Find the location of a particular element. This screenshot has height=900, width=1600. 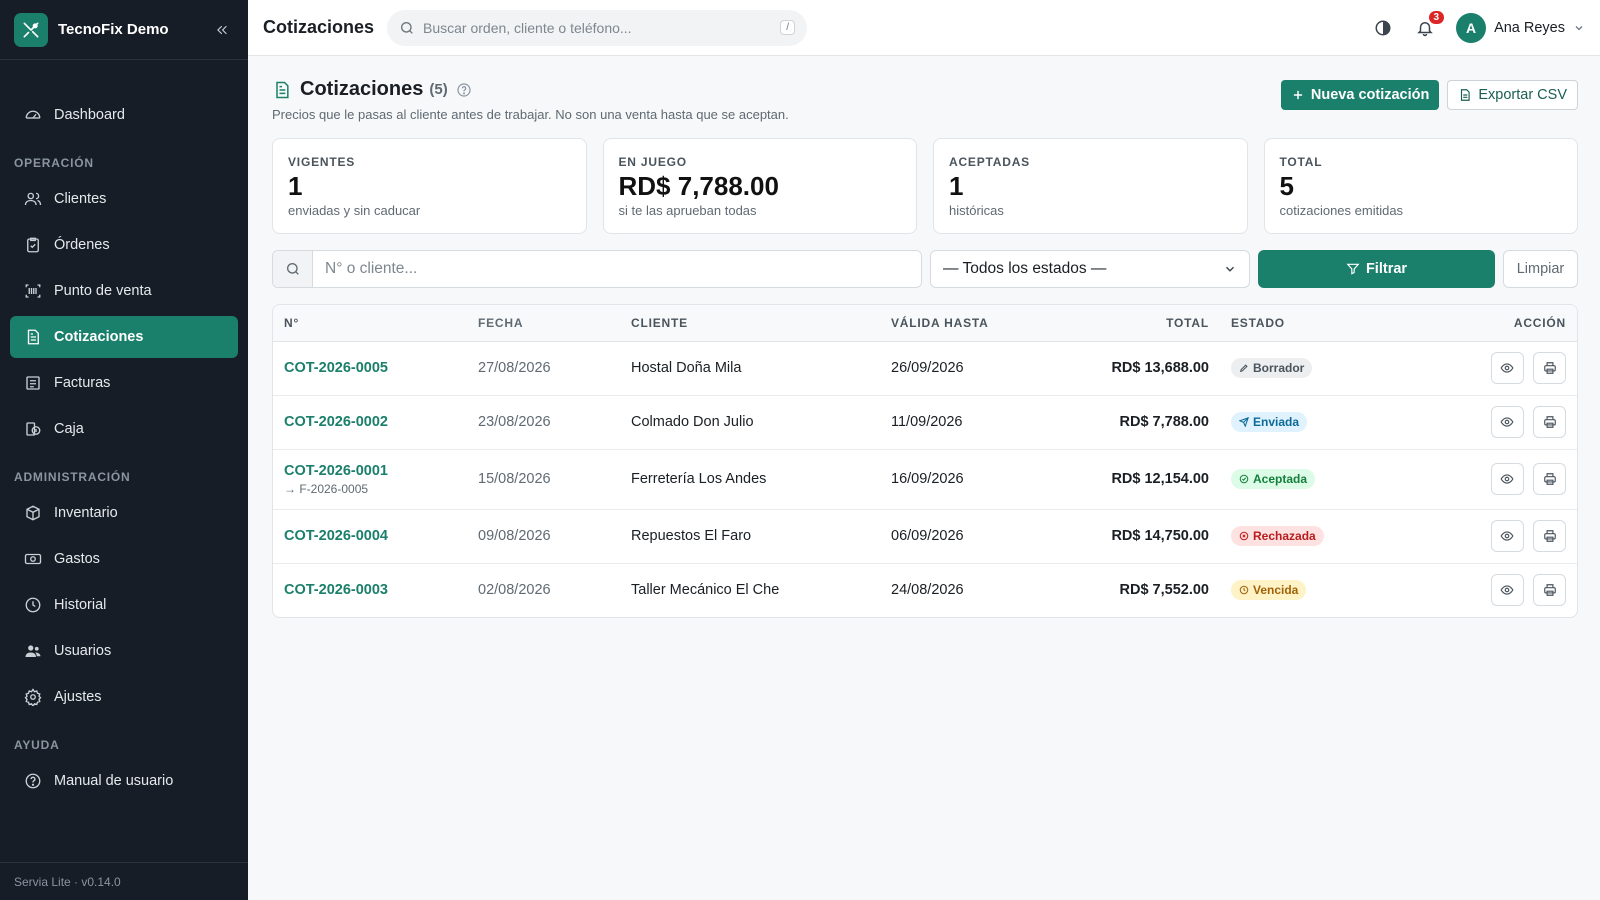

sidebar-item-label: Facturas is located at coordinates (82, 383).